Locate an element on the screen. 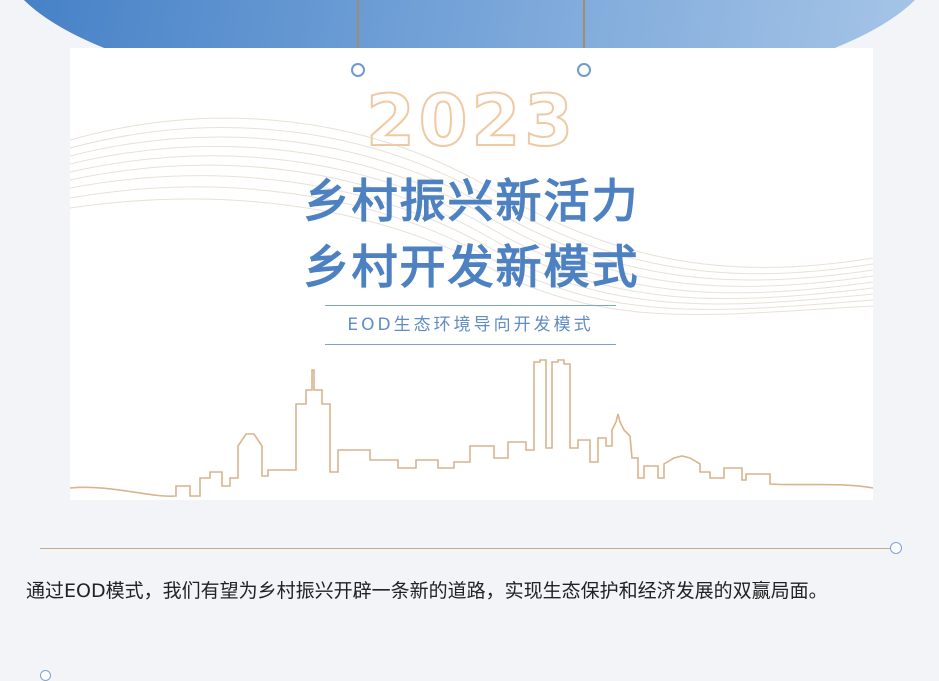 The width and height of the screenshot is (939, 681). headline-line-1: 乡村振兴新活力 is located at coordinates (471, 201).